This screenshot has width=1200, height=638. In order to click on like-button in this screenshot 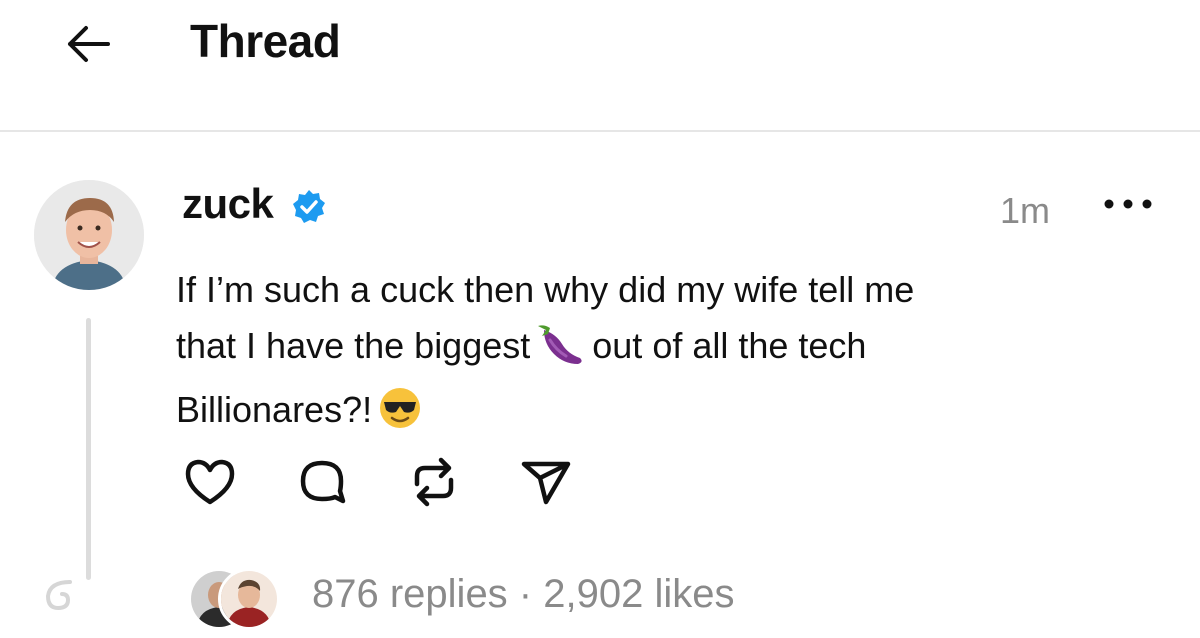, I will do `click(210, 484)`.